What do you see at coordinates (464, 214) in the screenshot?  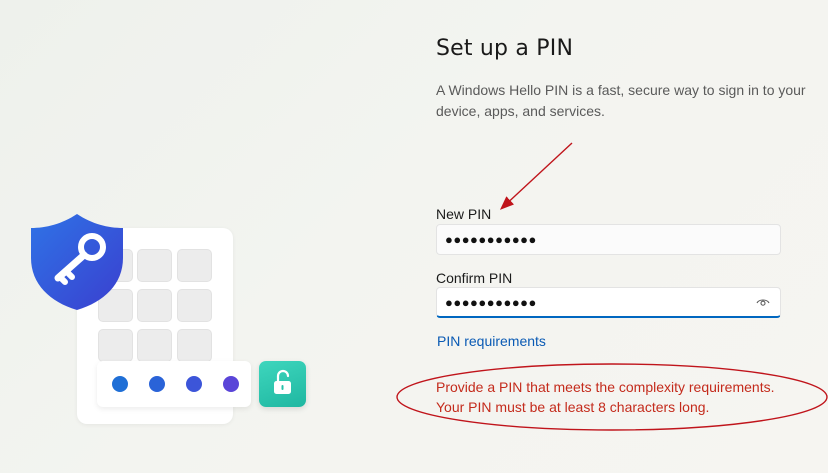 I see `new-pin-label: New PIN` at bounding box center [464, 214].